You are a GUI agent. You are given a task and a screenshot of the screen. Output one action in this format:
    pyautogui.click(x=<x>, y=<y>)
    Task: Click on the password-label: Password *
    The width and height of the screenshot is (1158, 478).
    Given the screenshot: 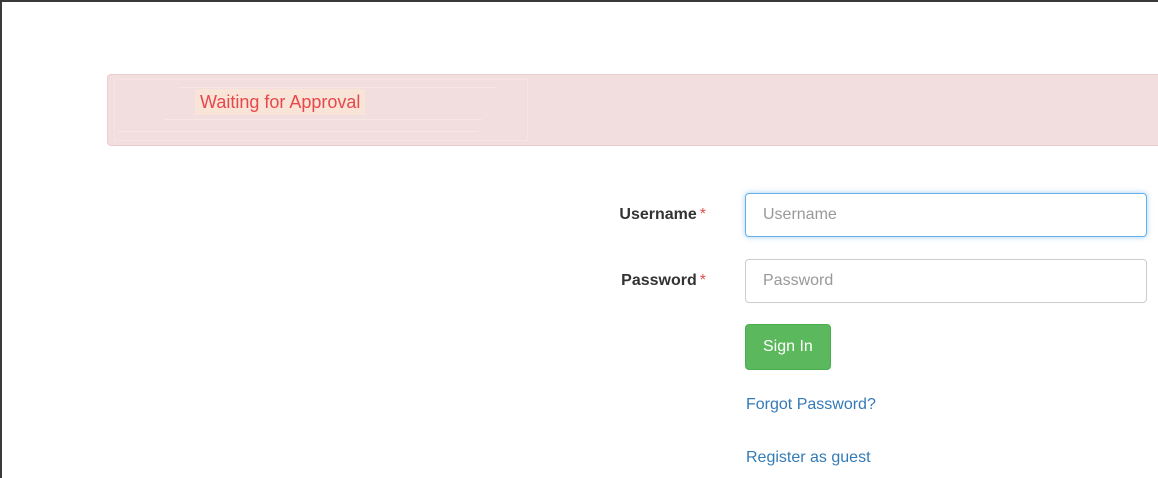 What is the action you would take?
    pyautogui.click(x=663, y=281)
    